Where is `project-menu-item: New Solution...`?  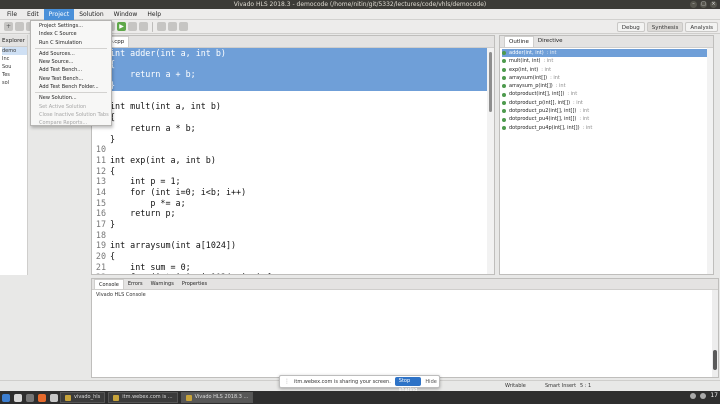 project-menu-item: New Solution... is located at coordinates (71, 98).